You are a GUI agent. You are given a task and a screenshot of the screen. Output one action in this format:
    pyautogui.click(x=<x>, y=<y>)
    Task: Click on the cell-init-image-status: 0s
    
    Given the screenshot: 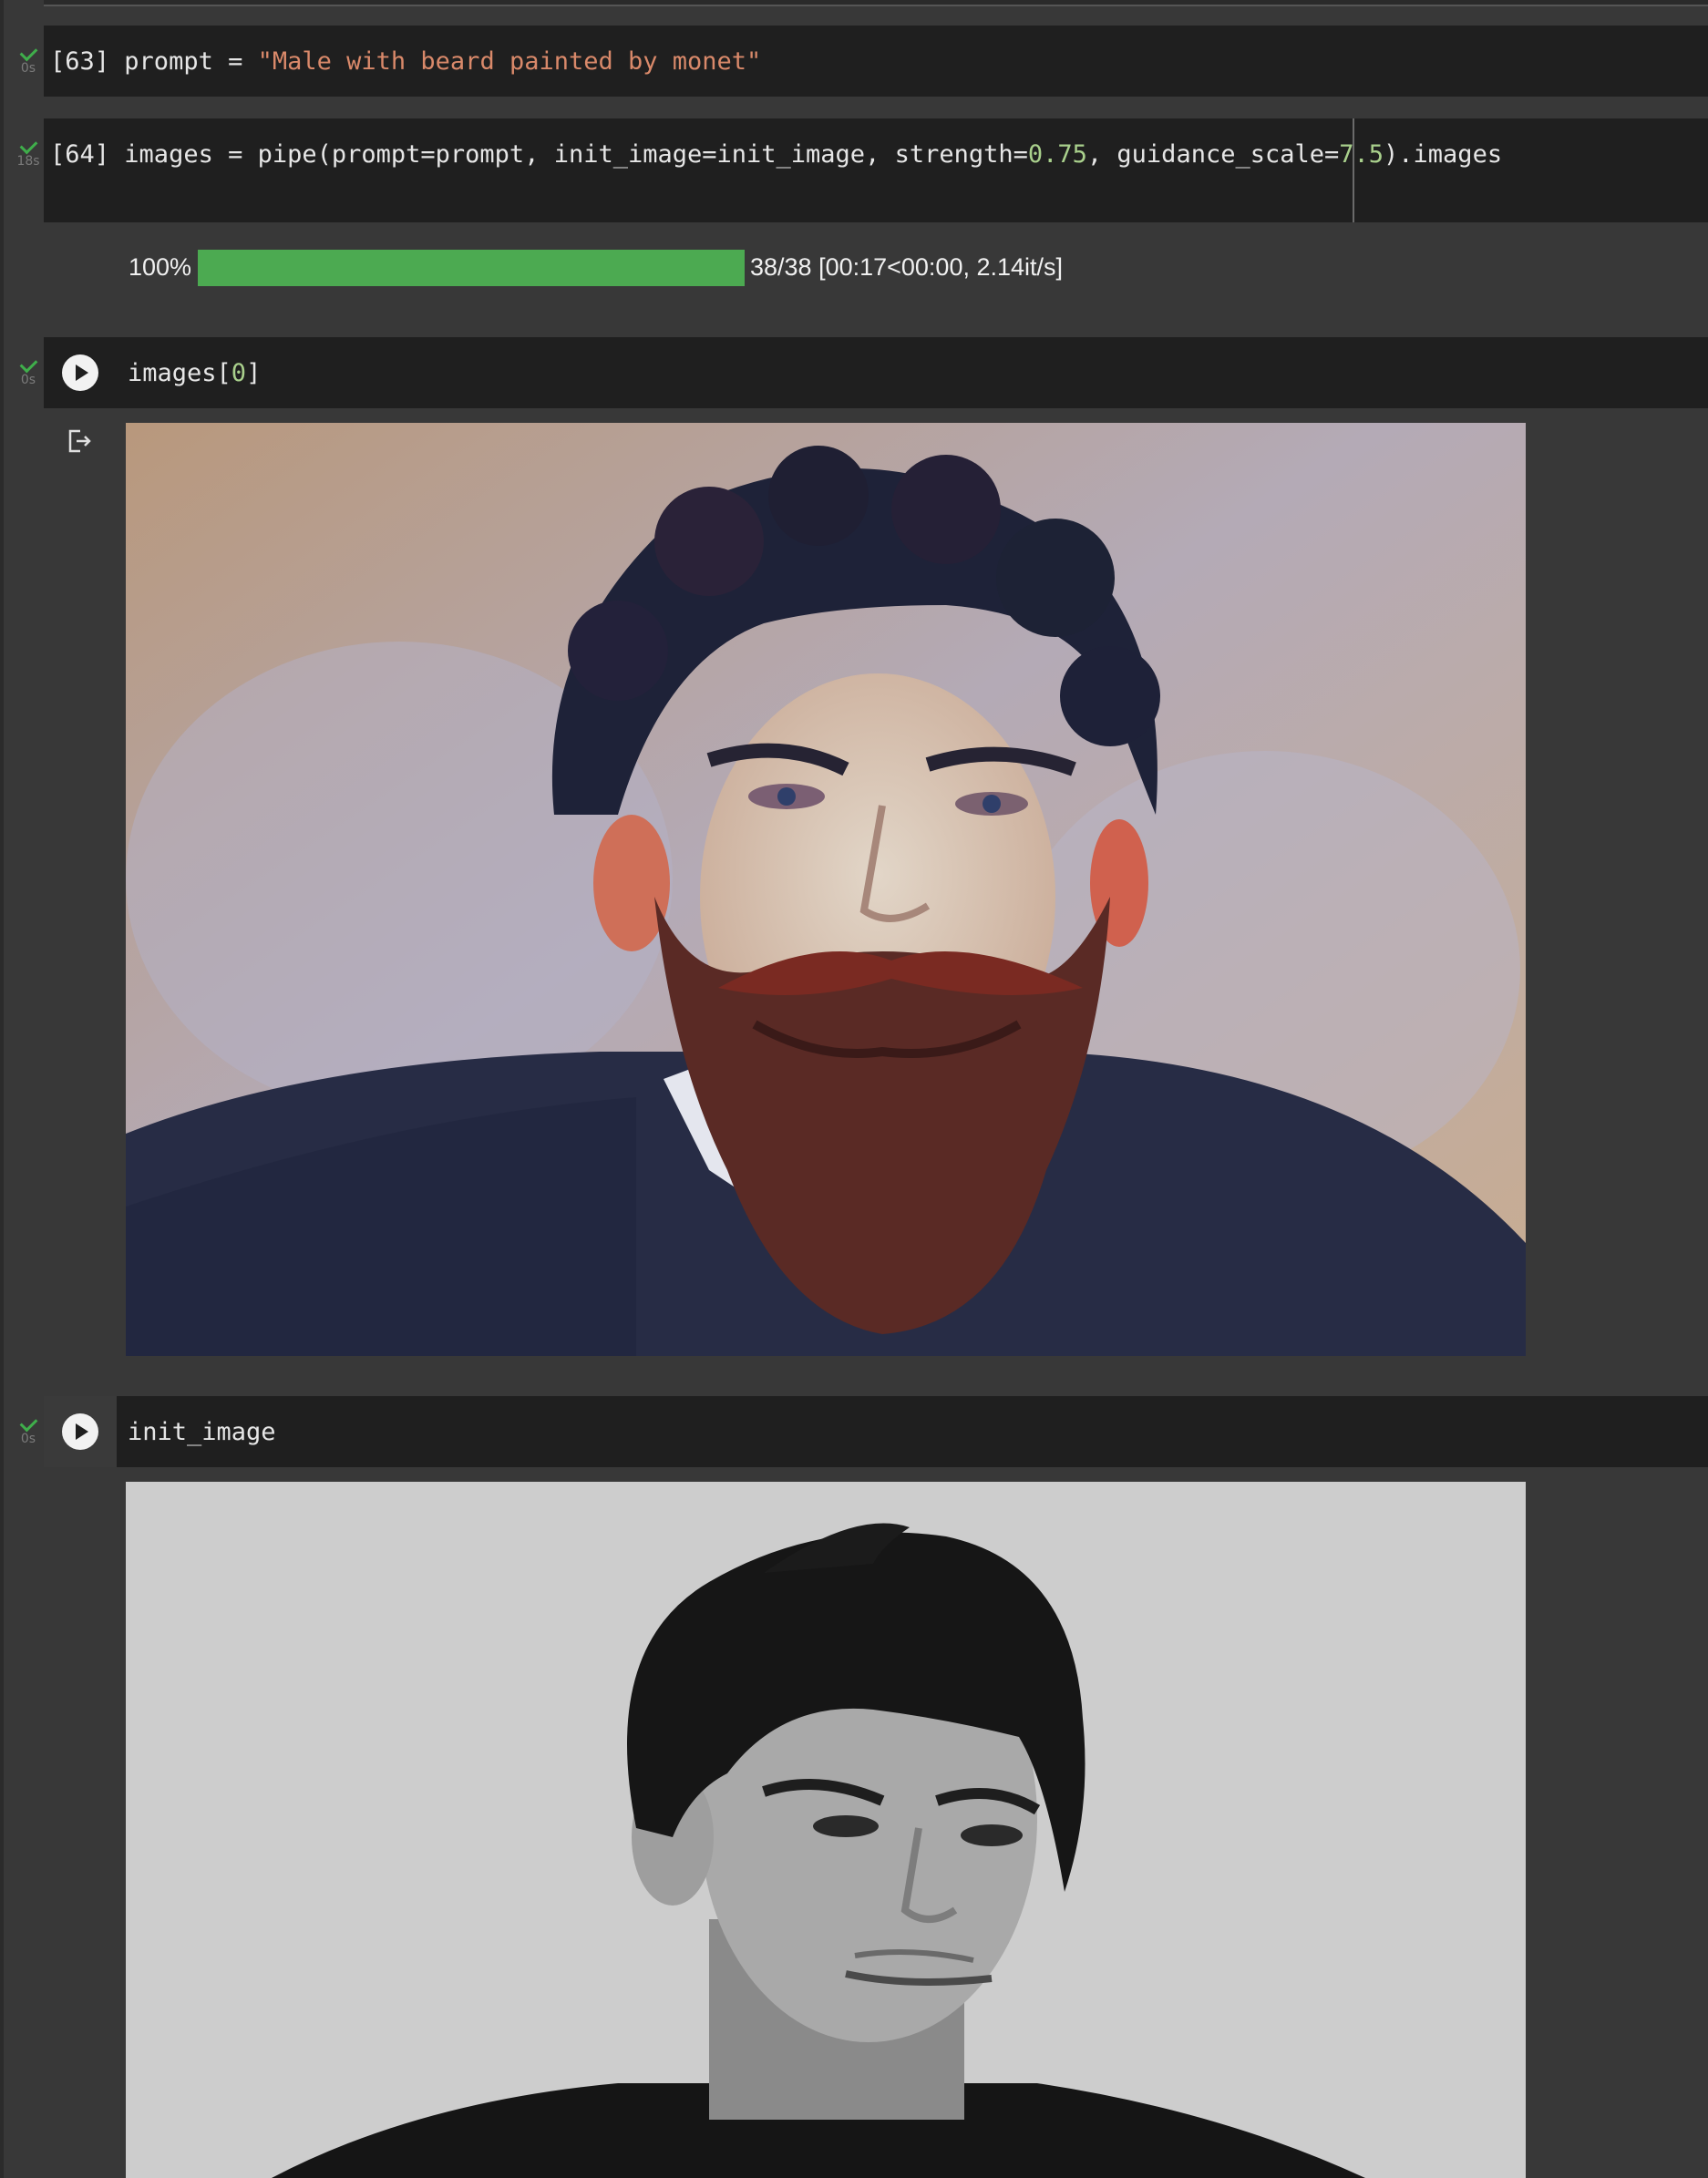 What is the action you would take?
    pyautogui.click(x=28, y=1429)
    